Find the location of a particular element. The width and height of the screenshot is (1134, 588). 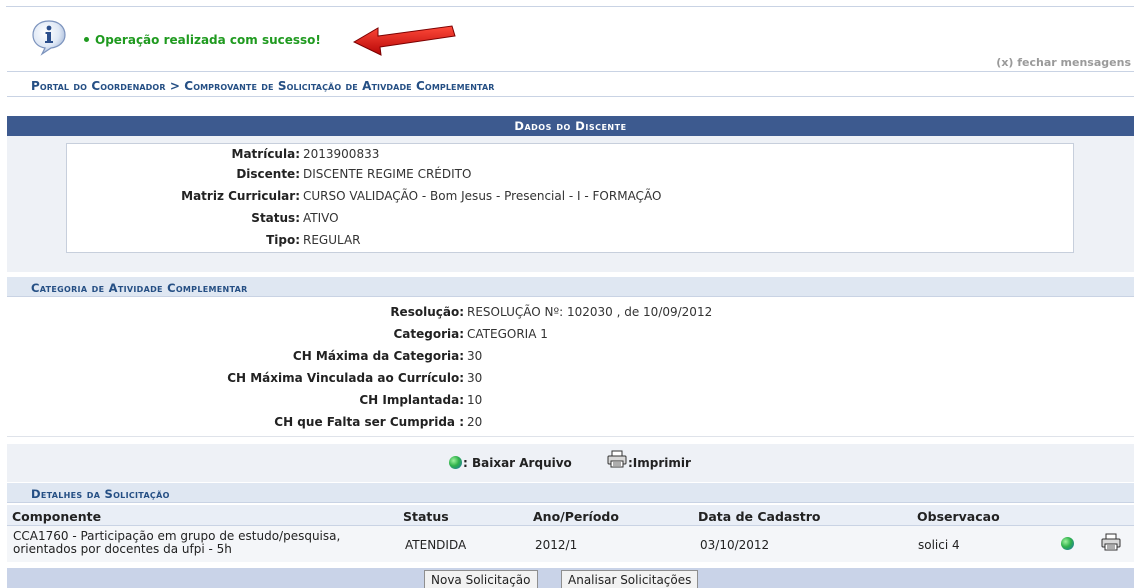

cell-ano-periodo: 2012/1 is located at coordinates (556, 545).